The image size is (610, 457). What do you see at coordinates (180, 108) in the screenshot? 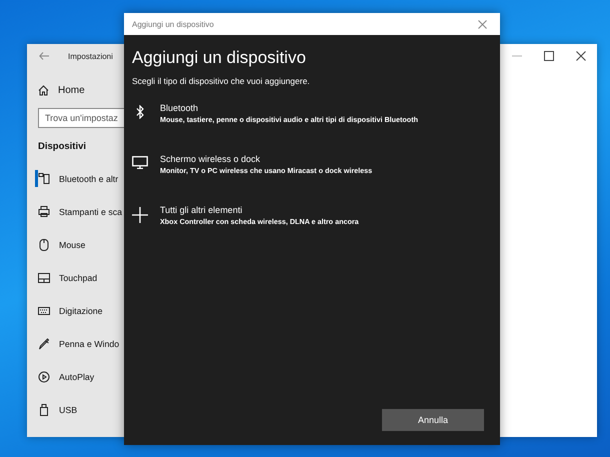
I see `option-title: Bluetooth` at bounding box center [180, 108].